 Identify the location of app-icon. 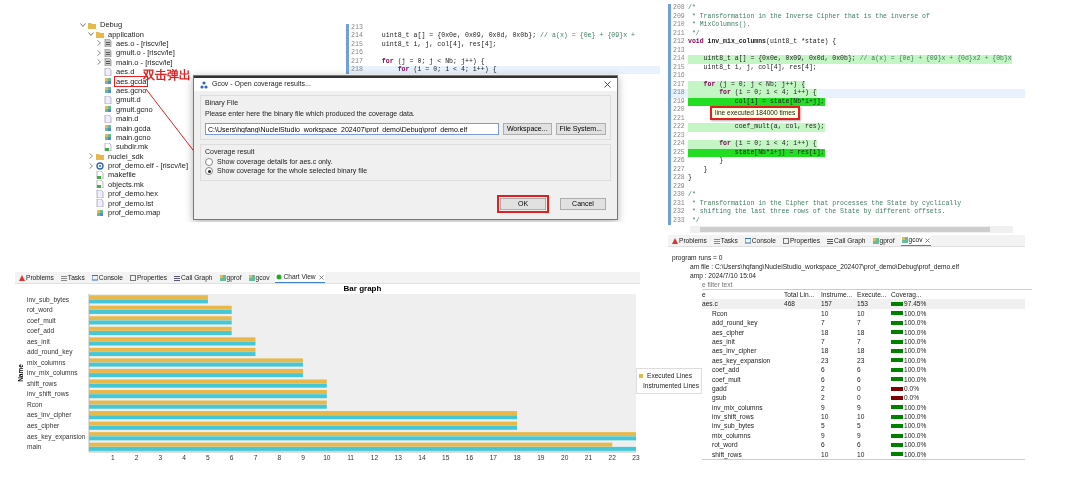
(204, 84).